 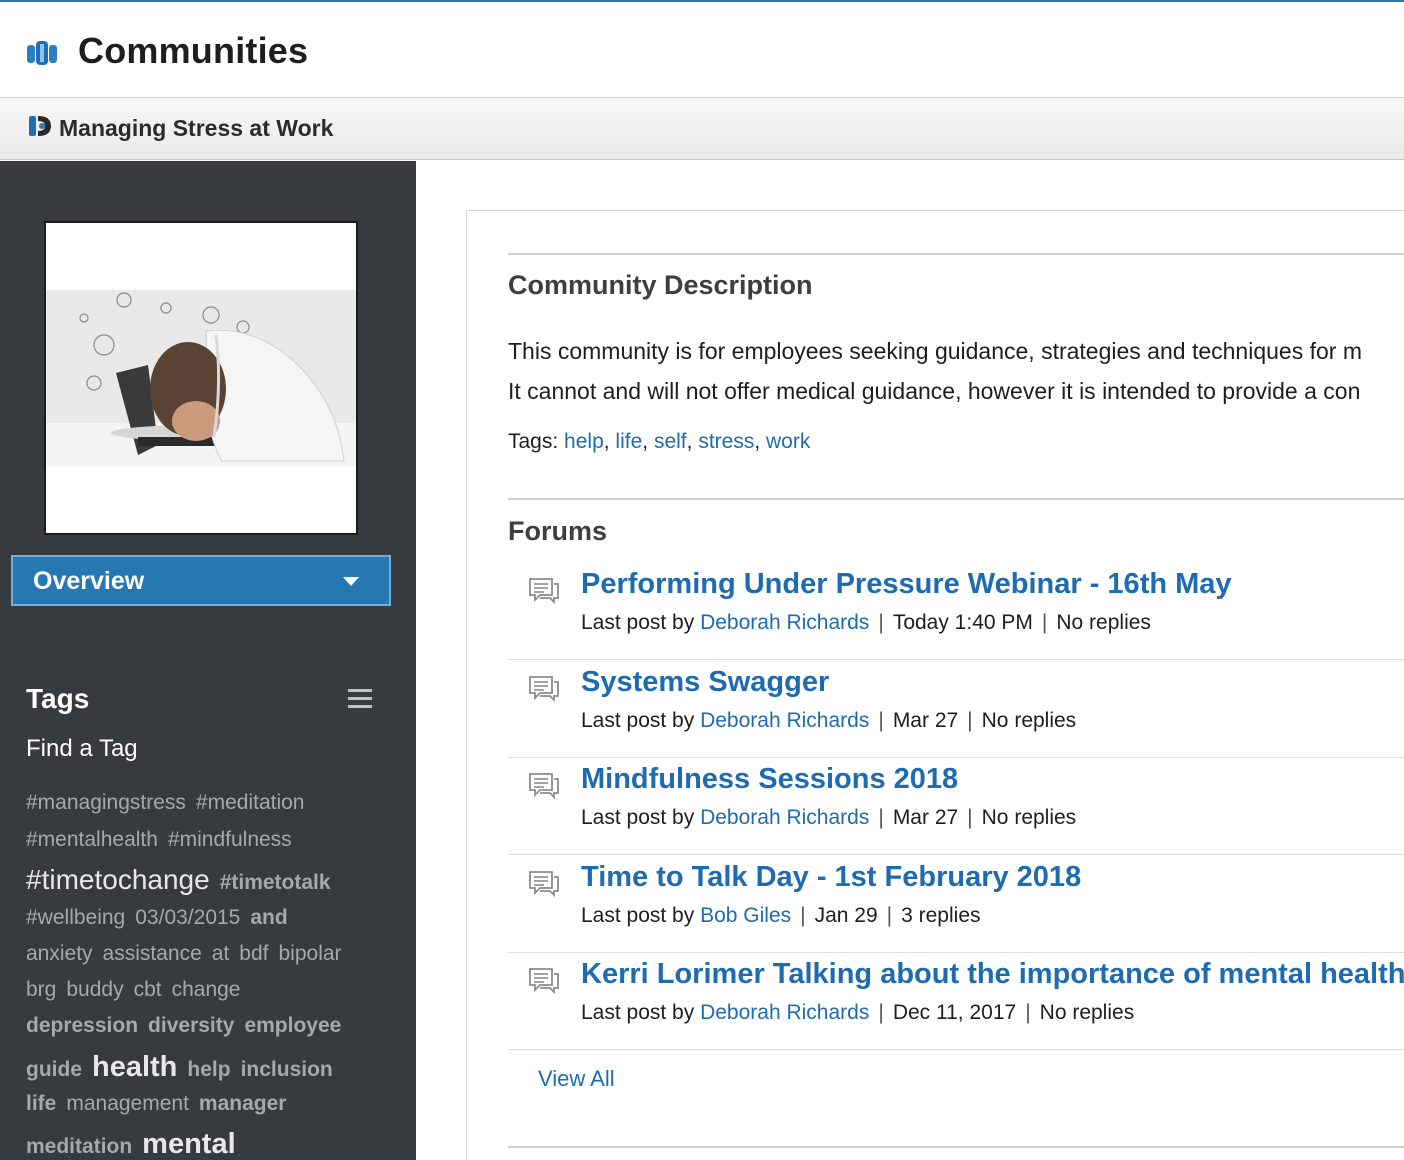 I want to click on description-tags: Tags: help, life, self, stress, work, so click(x=659, y=441).